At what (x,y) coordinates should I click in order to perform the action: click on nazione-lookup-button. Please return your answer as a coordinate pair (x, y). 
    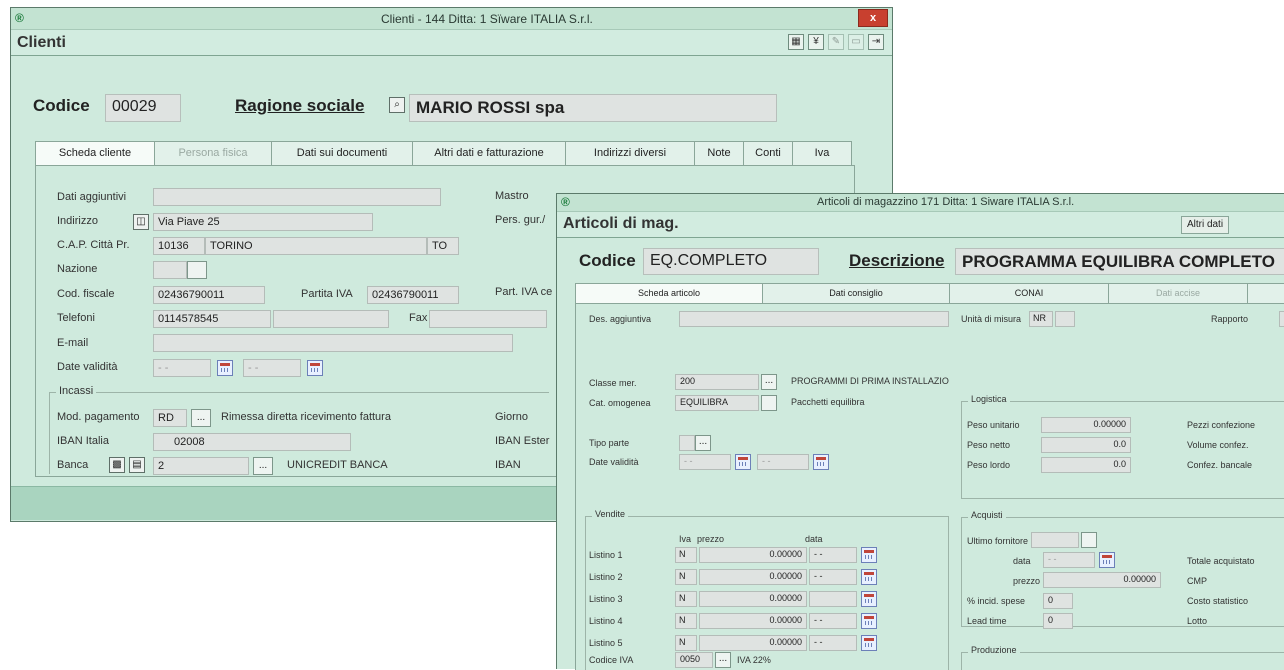
    Looking at the image, I should click on (197, 270).